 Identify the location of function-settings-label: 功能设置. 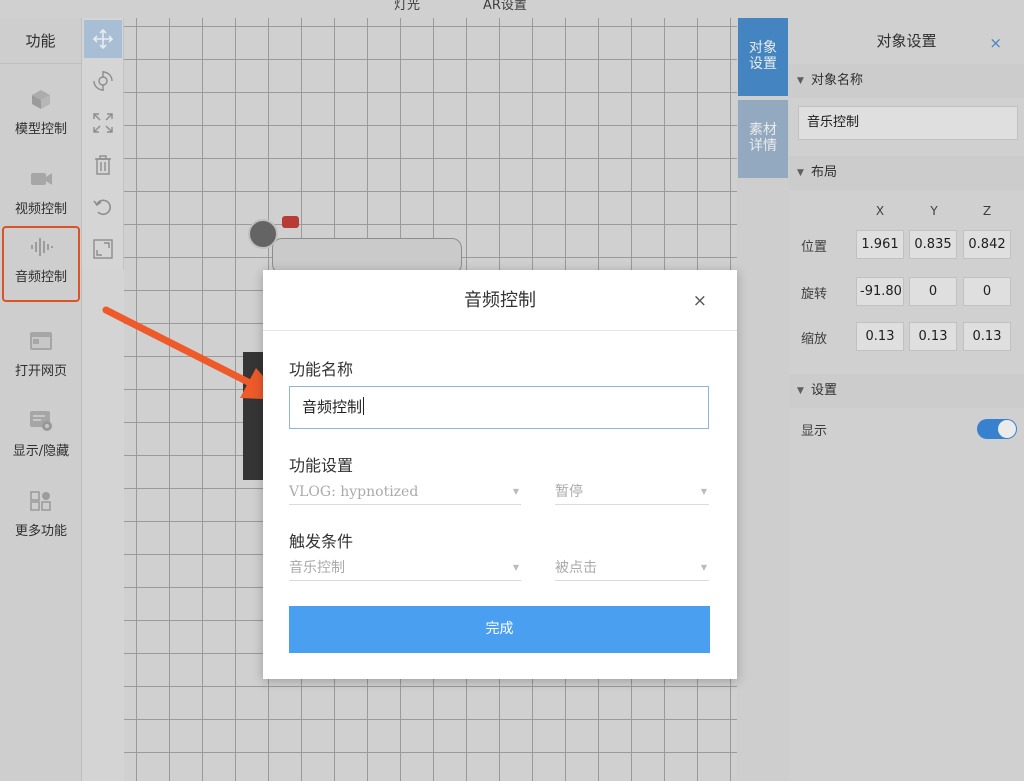
(321, 465).